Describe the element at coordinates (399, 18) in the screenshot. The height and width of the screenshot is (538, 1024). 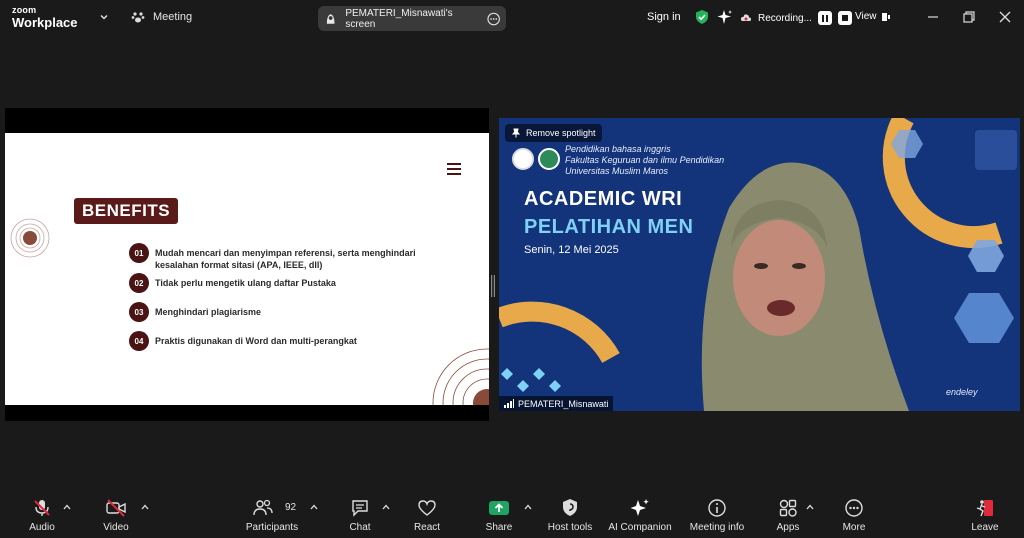
I see `screen-share-label: PEMATERI_Misnawati's screen` at that location.